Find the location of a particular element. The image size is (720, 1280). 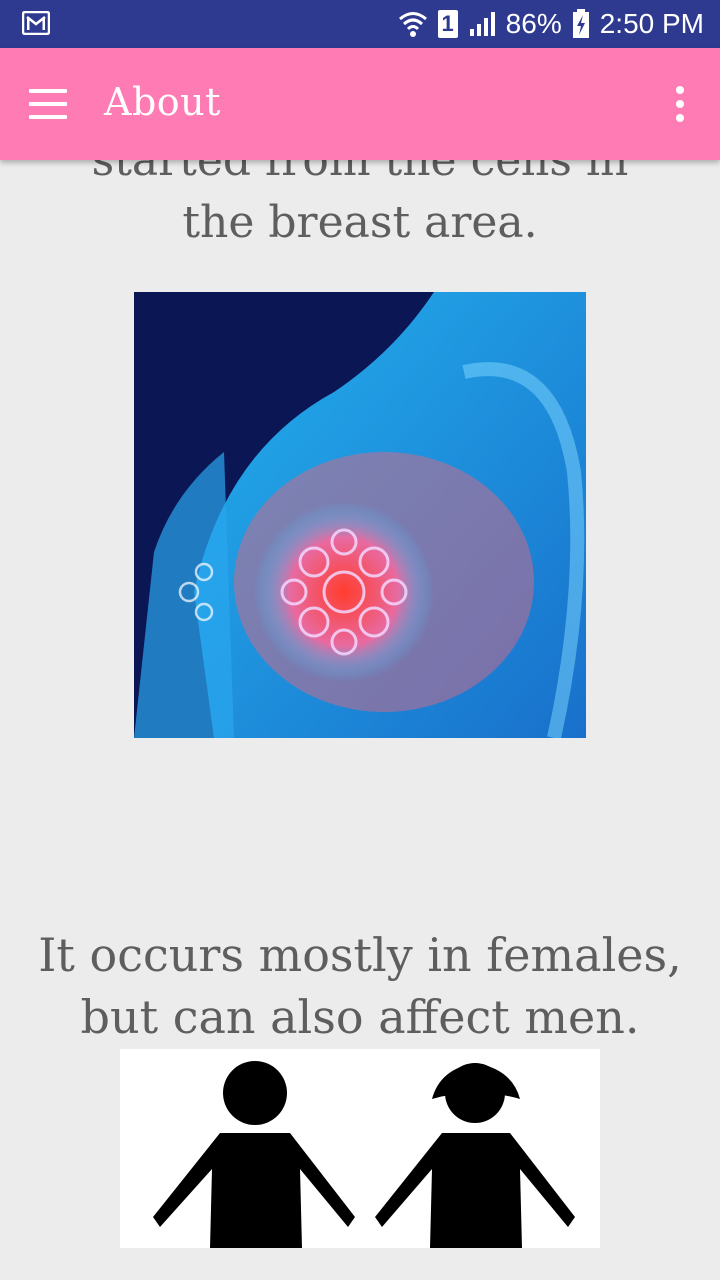

clock: 2:50 PM is located at coordinates (651, 23).